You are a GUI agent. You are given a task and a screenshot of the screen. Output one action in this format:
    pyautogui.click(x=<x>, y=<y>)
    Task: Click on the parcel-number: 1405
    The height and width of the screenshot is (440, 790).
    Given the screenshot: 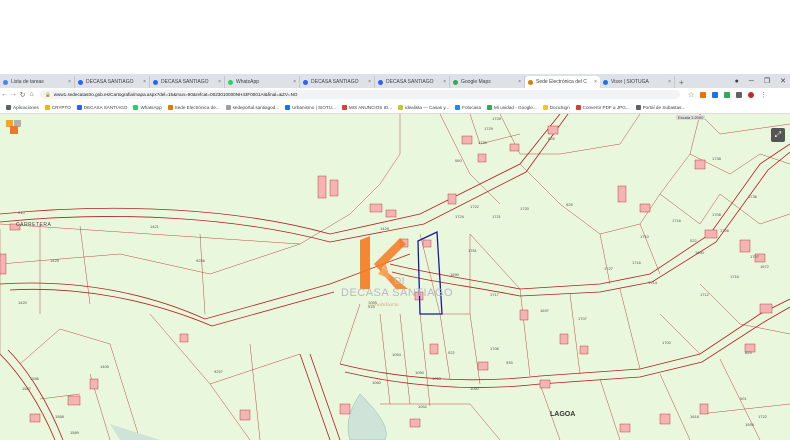 What is the action you would take?
    pyautogui.click(x=104, y=366)
    